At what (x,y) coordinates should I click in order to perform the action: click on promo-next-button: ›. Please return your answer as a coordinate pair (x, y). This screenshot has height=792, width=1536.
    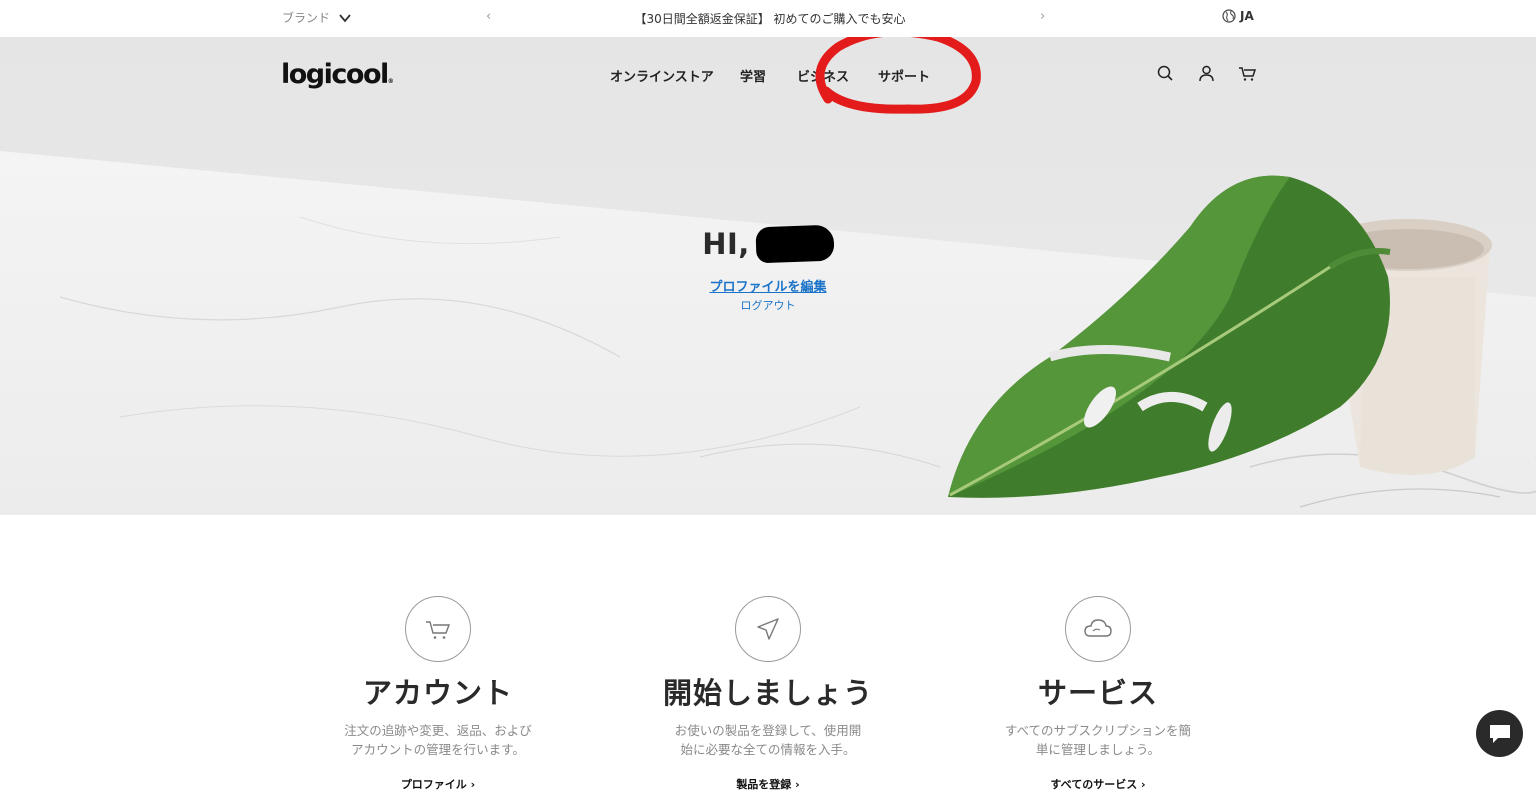
    Looking at the image, I should click on (1042, 16).